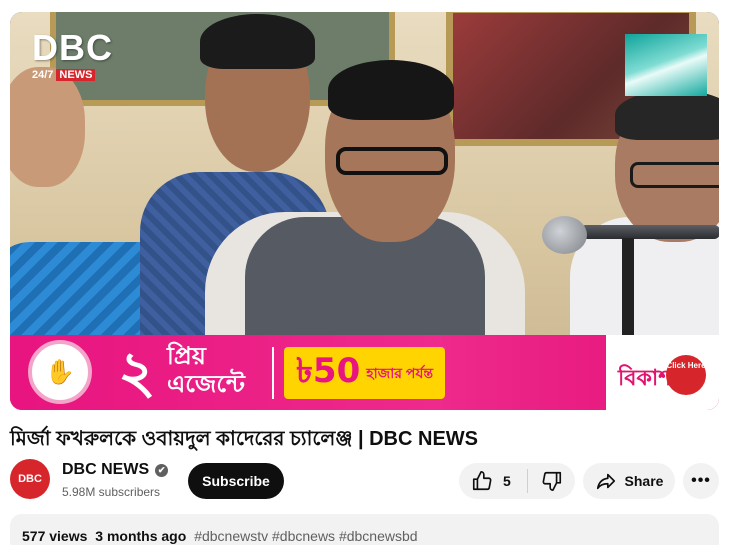 Image resolution: width=737 pixels, height=545 pixels. What do you see at coordinates (257, 41) in the screenshot?
I see `person-middle-hair` at bounding box center [257, 41].